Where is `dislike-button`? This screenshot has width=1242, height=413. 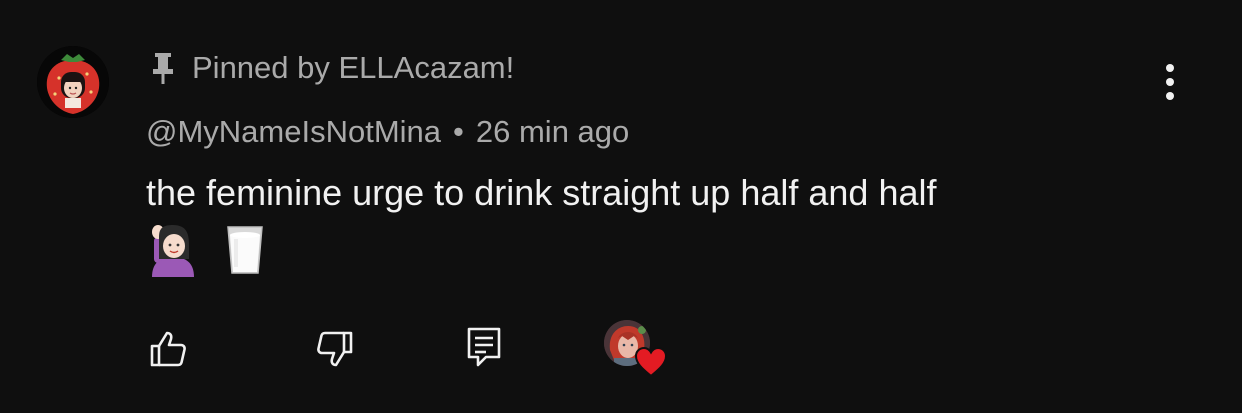
dislike-button is located at coordinates (335, 349).